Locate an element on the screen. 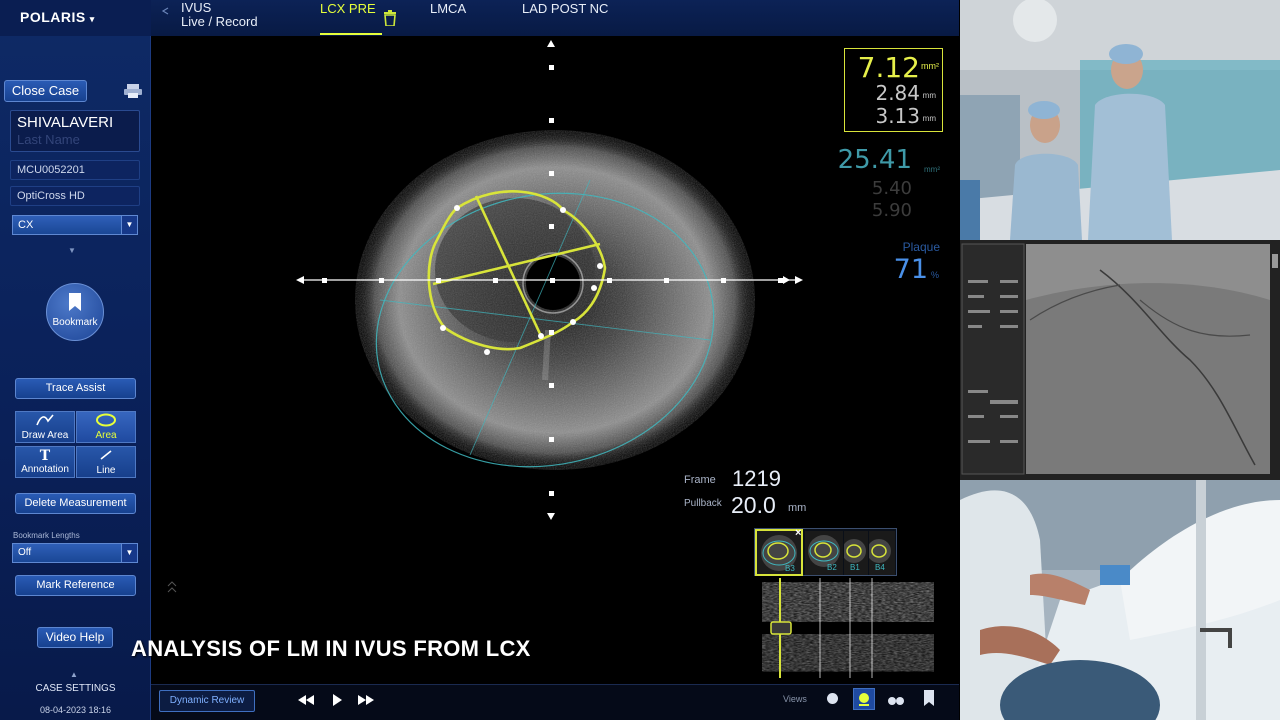  lumen-max-diam-unit: mm is located at coordinates (929, 118).